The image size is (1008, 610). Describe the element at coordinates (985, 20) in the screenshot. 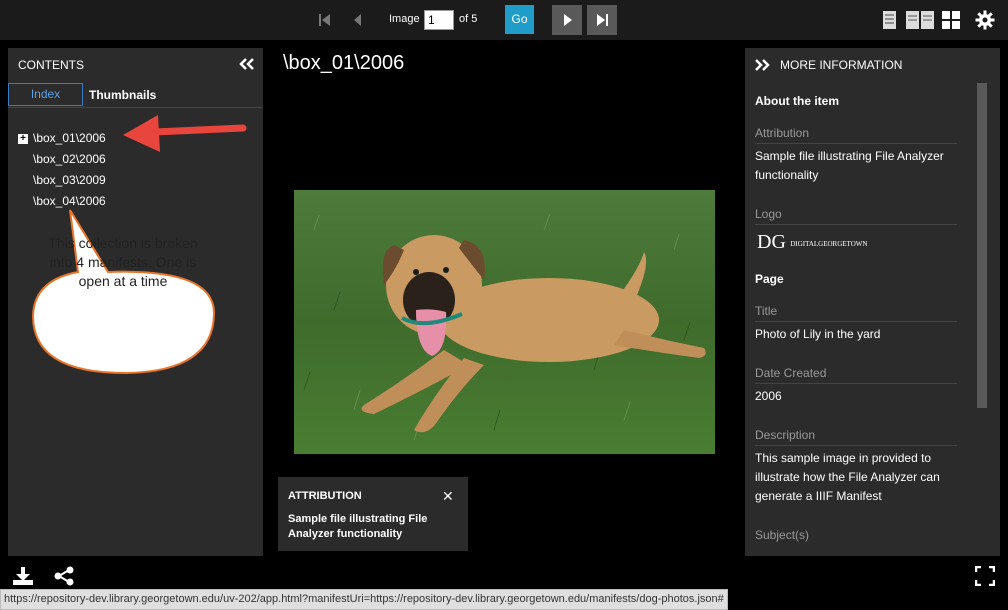

I see `settings-gear-icon` at that location.